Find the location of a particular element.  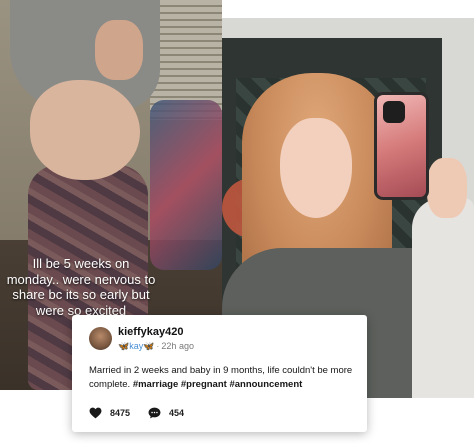

post-meta: 🦋kay🦋 · 22h ago is located at coordinates (156, 346).